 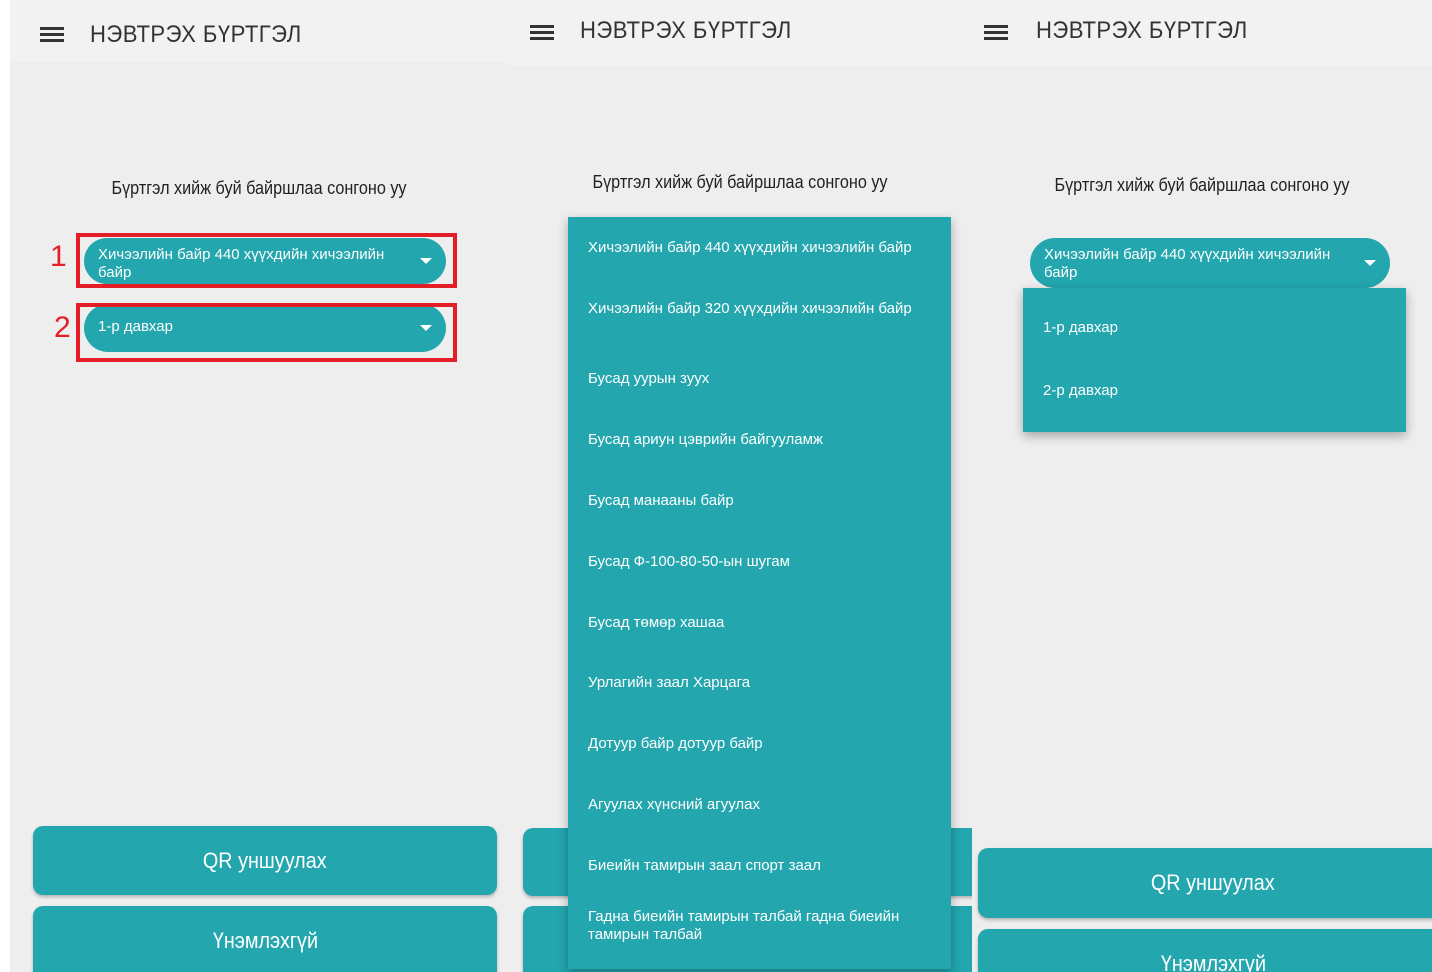 I want to click on highlight-number-2: 2, so click(x=62, y=327).